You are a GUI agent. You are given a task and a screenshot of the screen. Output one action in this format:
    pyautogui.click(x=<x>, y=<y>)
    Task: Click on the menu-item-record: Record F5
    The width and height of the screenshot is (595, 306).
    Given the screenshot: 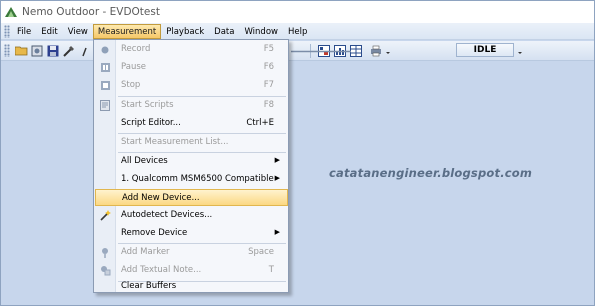 What is the action you would take?
    pyautogui.click(x=191, y=49)
    